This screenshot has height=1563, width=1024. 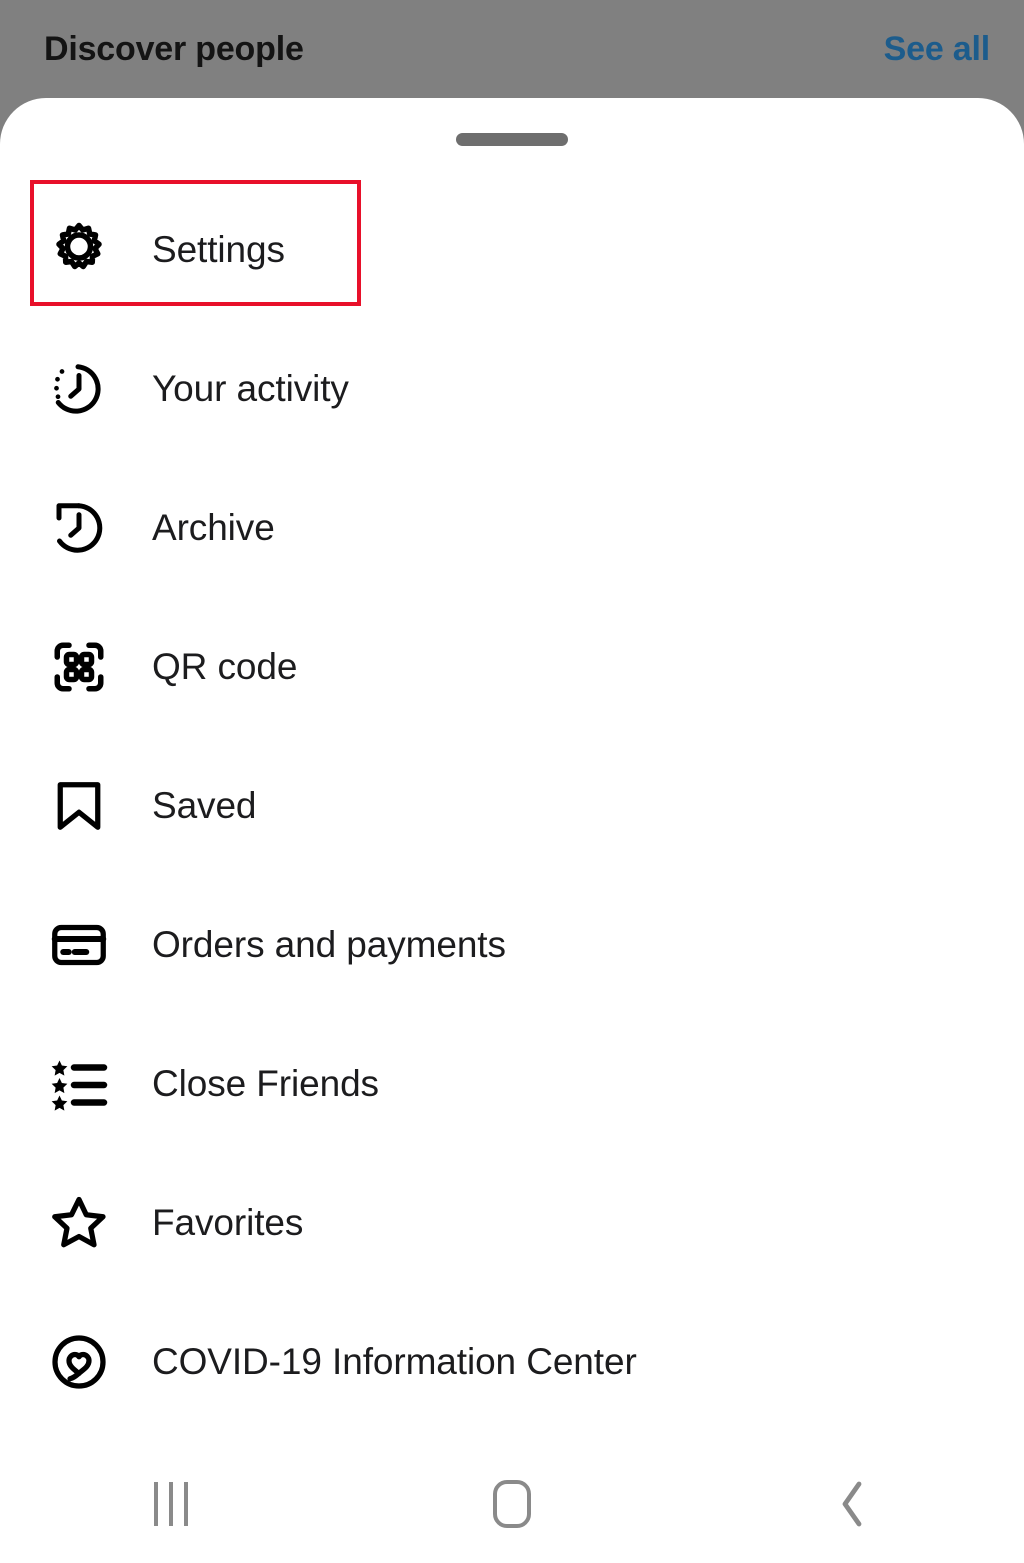 What do you see at coordinates (79, 945) in the screenshot?
I see `credit-card-icon` at bounding box center [79, 945].